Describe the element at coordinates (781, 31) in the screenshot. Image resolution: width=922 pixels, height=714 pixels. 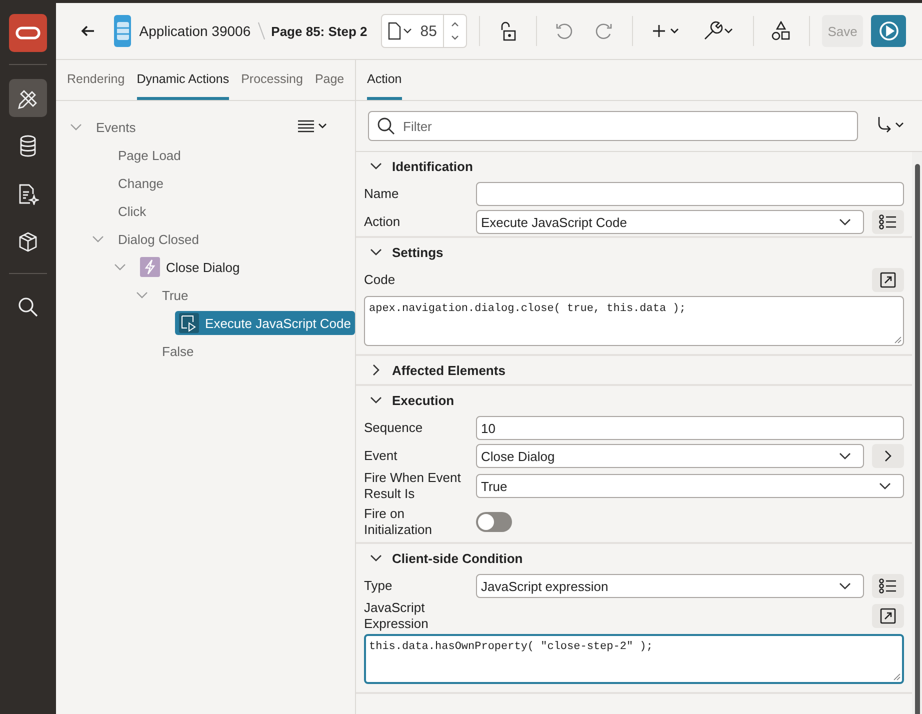
I see `shapes-icon` at that location.